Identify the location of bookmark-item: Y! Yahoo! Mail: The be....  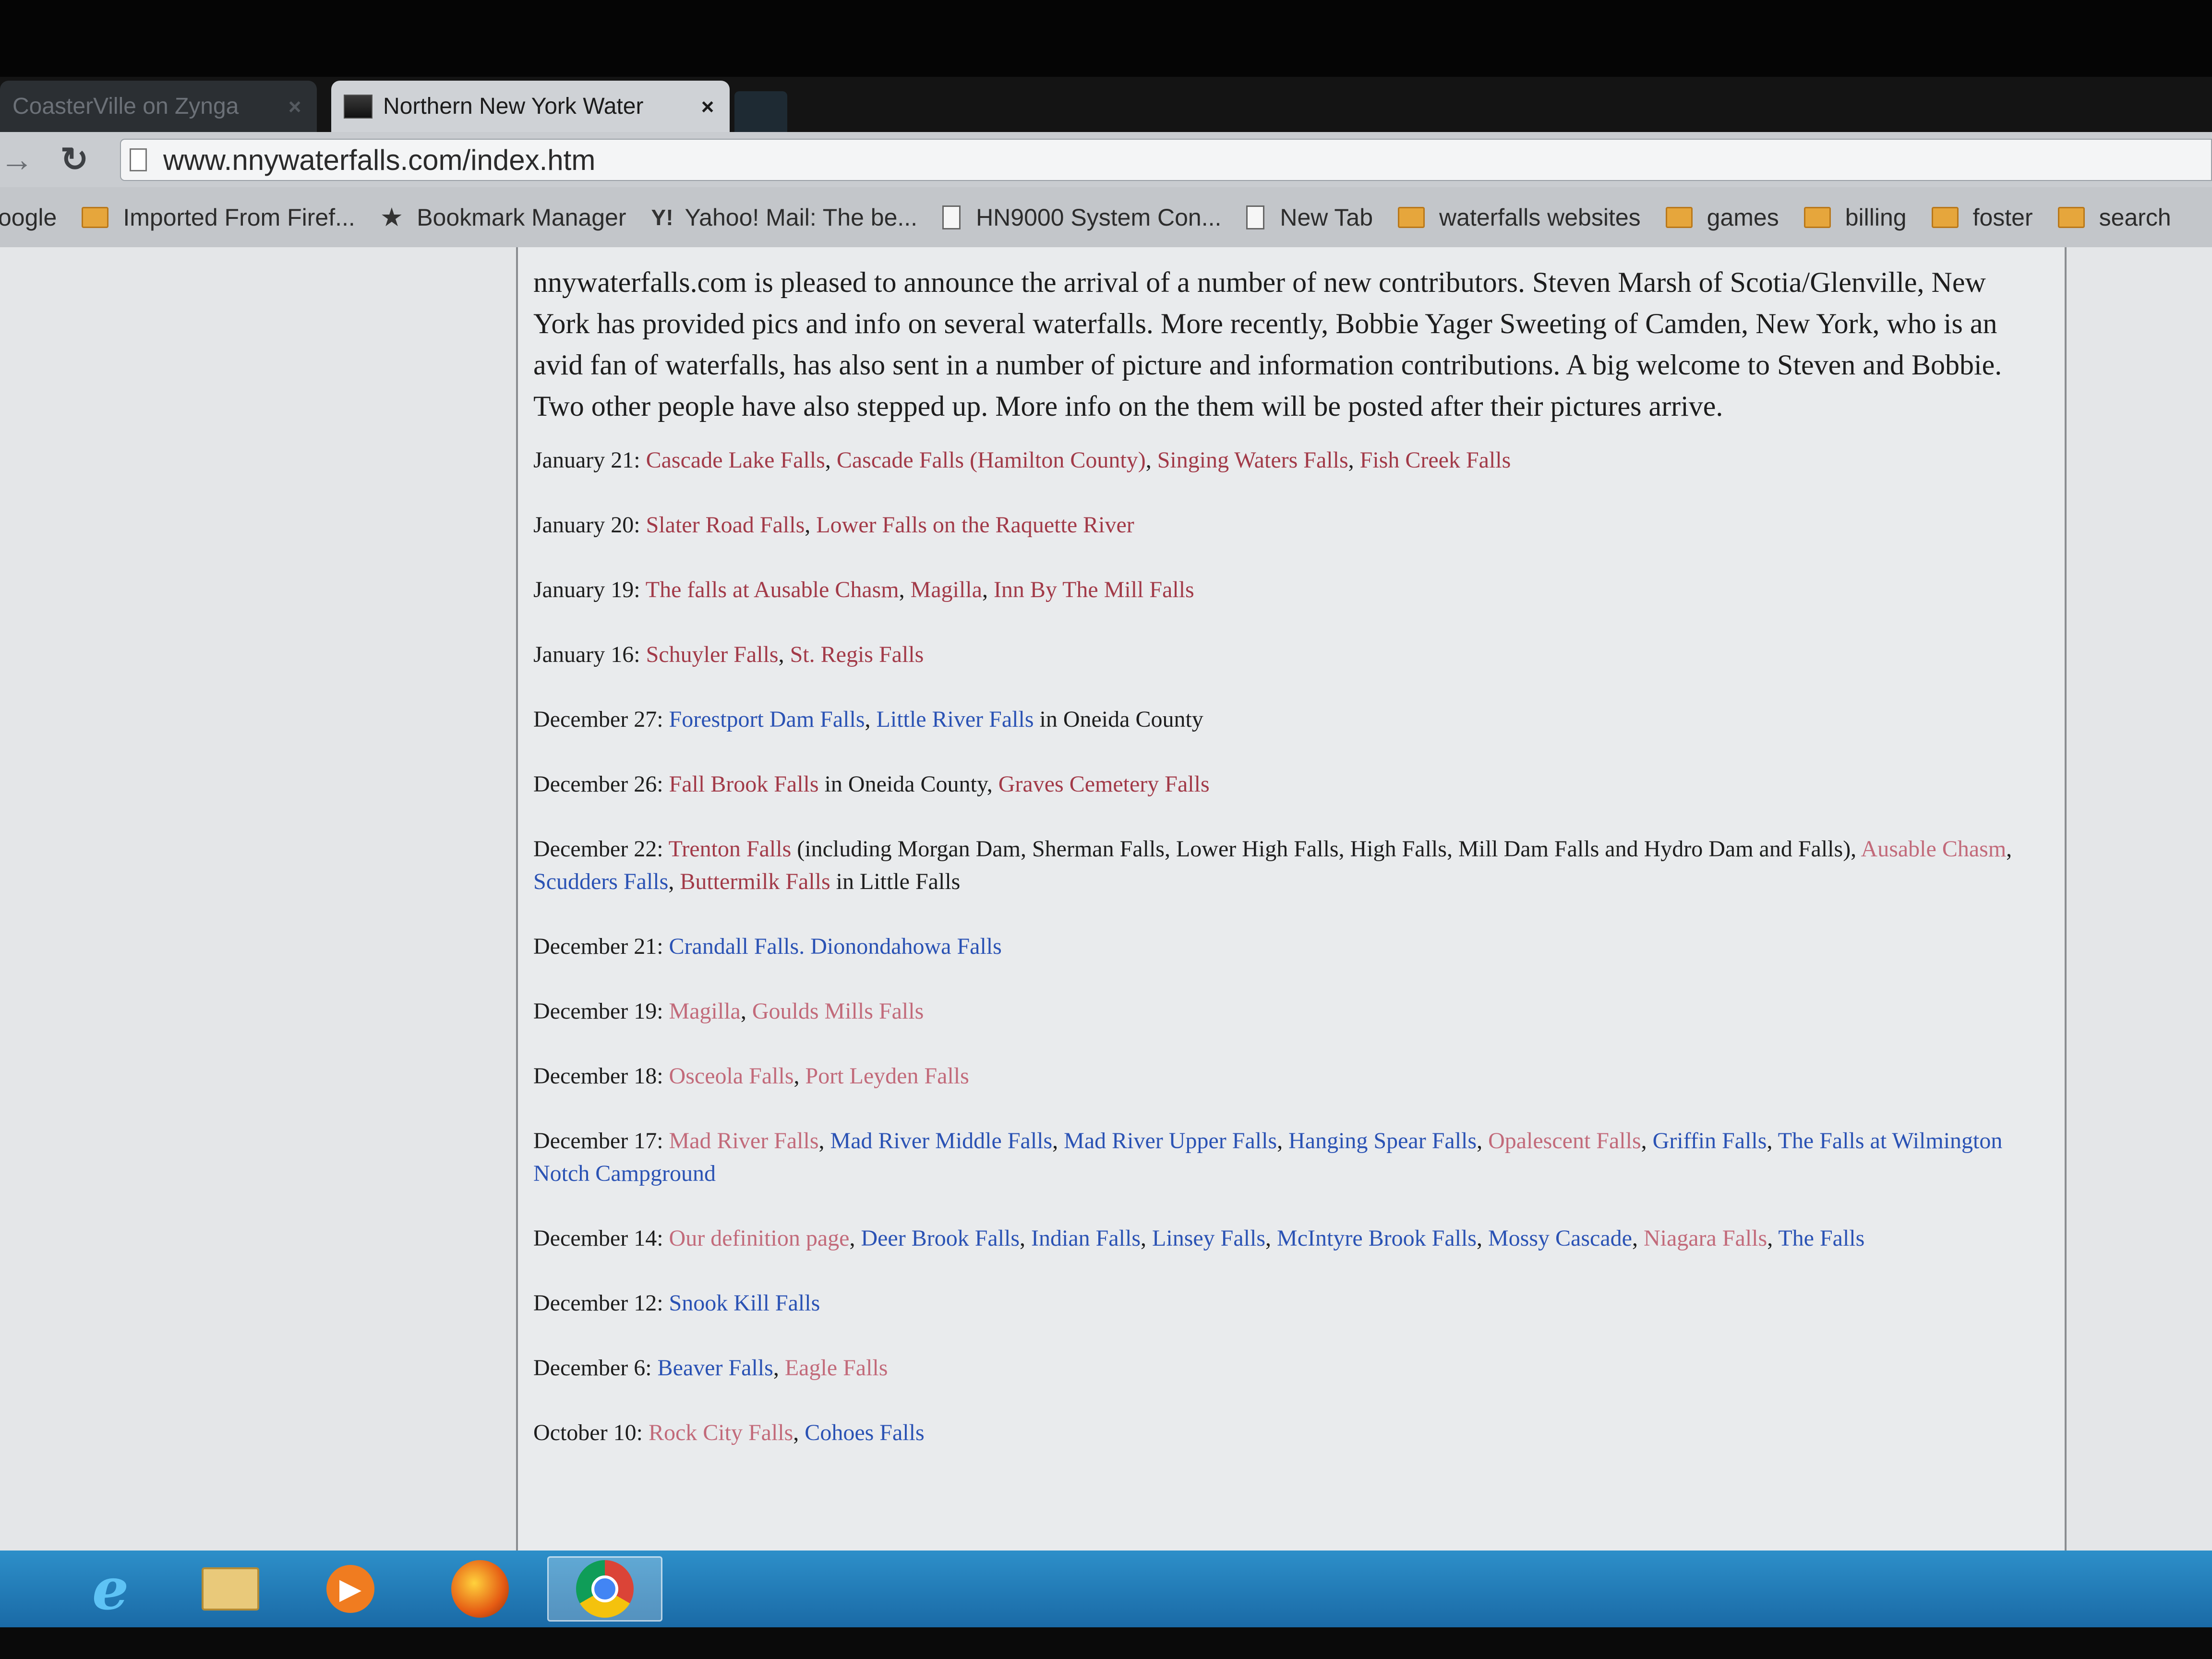
(784, 217).